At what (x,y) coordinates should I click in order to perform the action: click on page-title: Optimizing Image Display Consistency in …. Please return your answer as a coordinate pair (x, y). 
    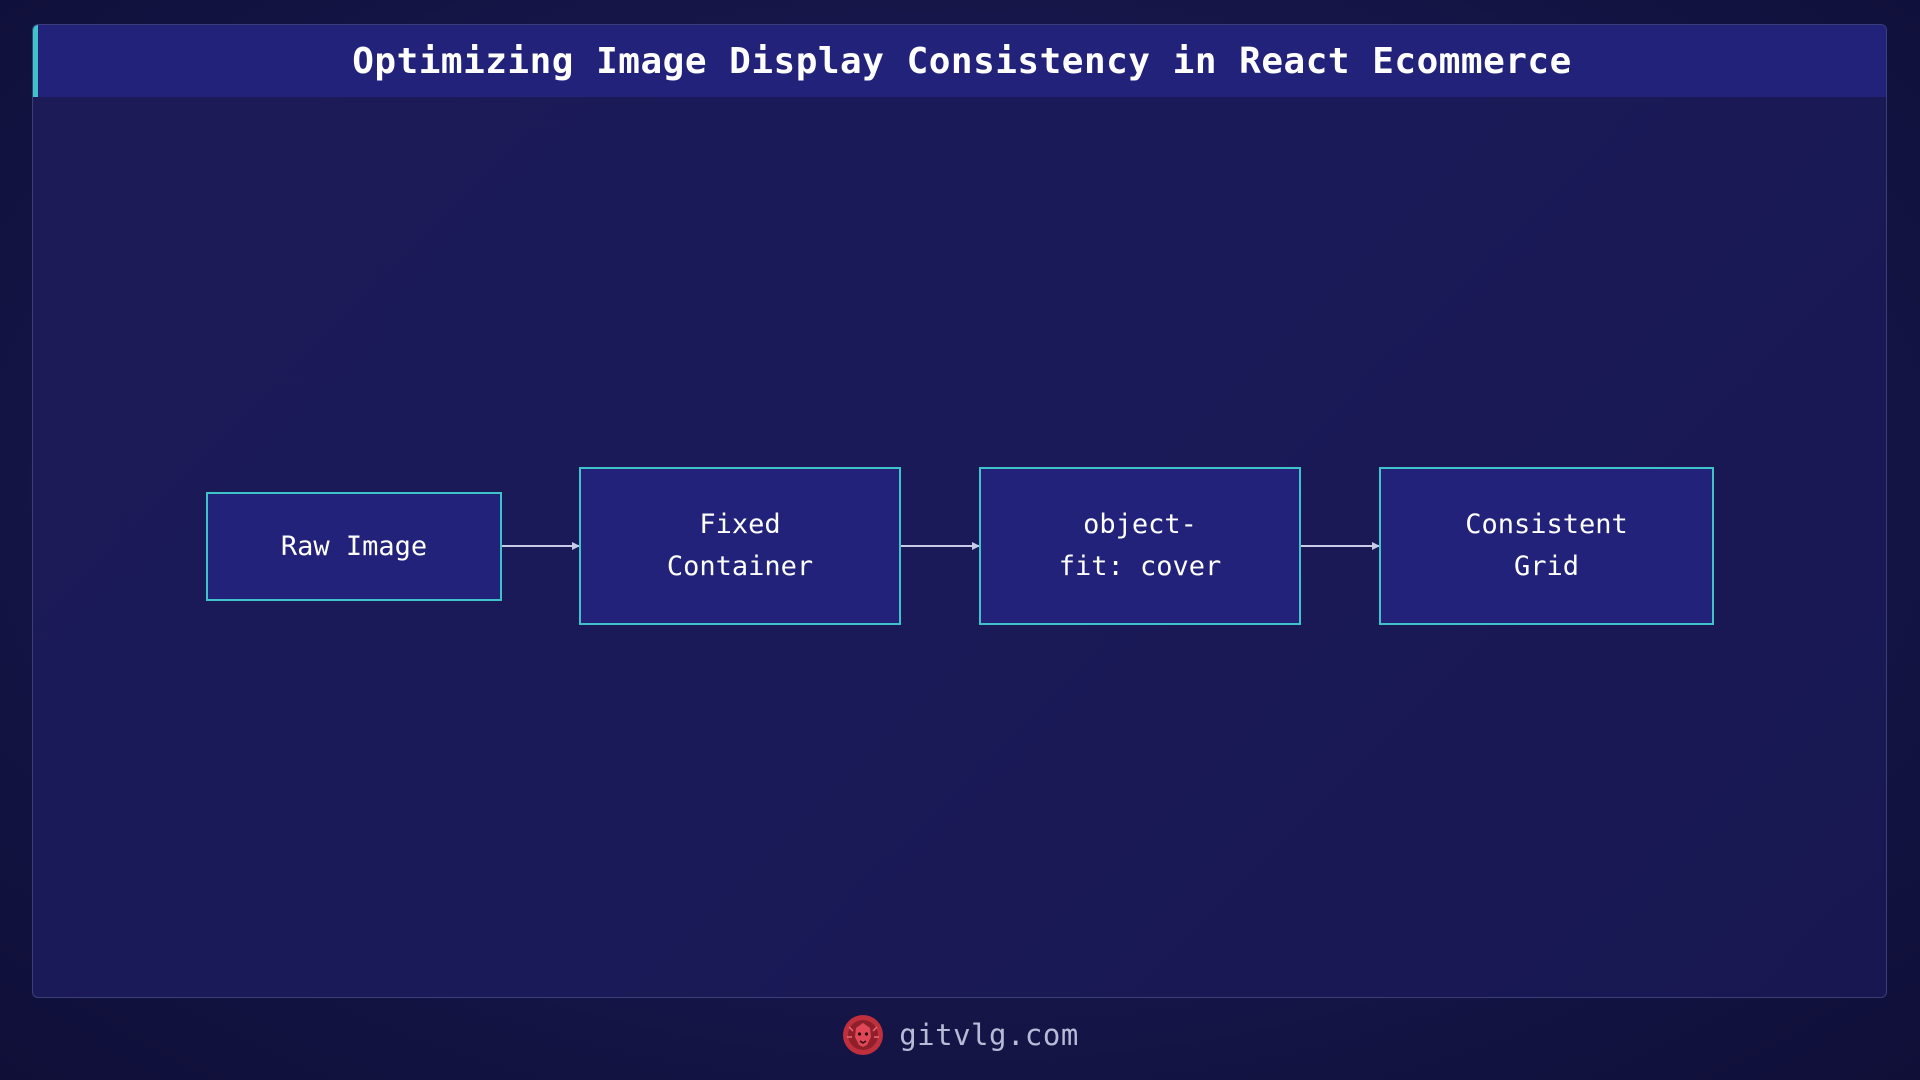
    Looking at the image, I should click on (962, 61).